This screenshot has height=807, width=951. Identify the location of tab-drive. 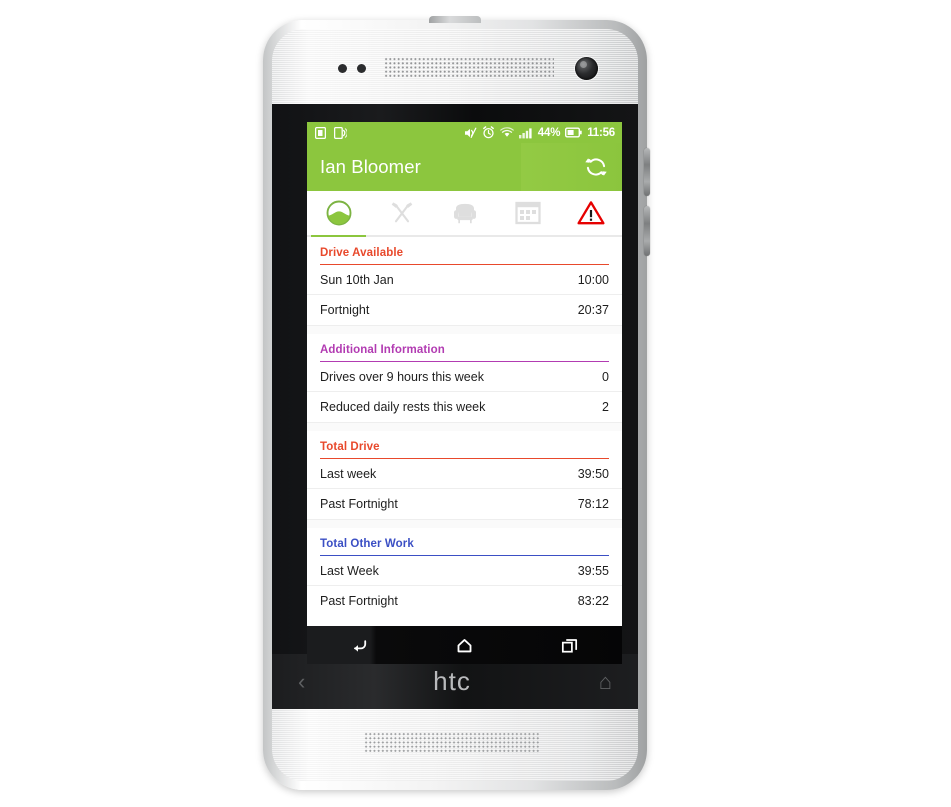
(338, 214).